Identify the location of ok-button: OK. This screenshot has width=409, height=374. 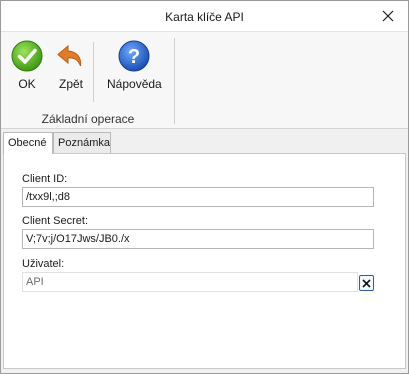
(27, 65).